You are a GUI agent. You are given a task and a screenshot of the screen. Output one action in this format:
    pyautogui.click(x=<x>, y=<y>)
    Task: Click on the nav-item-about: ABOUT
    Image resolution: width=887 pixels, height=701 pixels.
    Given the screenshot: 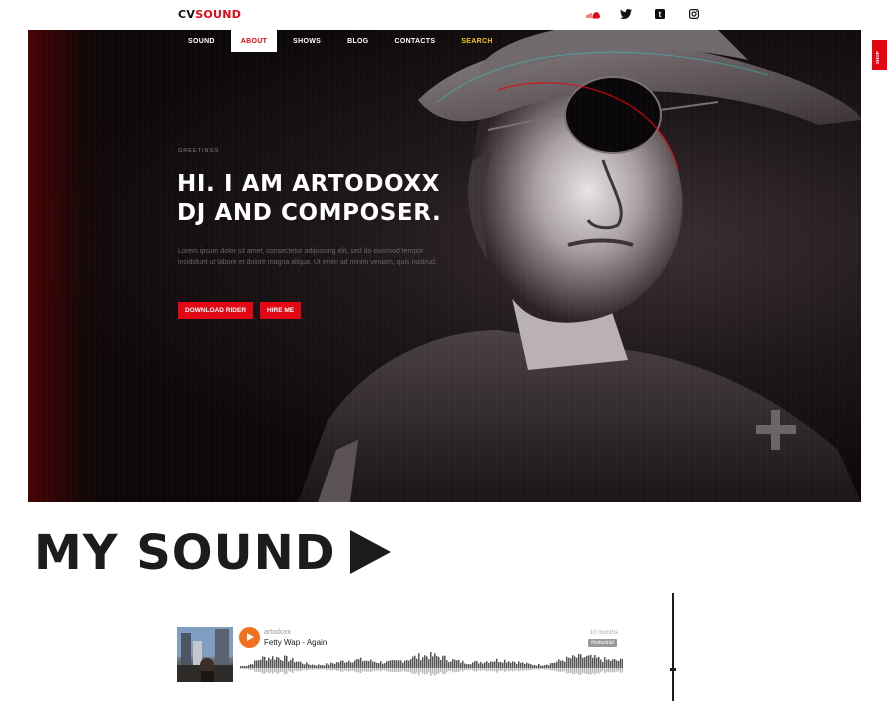 What is the action you would take?
    pyautogui.click(x=254, y=41)
    